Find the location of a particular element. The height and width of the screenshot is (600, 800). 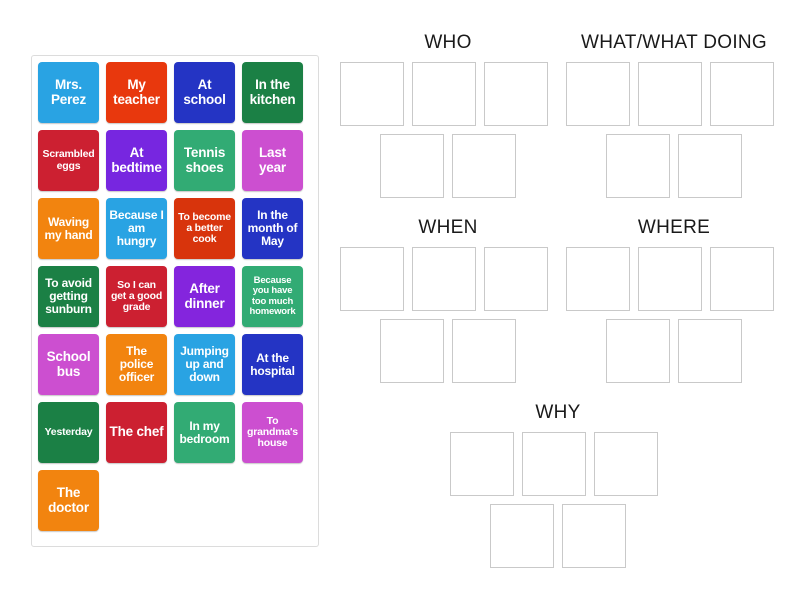

word-tile: To avoid getting sunburn is located at coordinates (68, 296).